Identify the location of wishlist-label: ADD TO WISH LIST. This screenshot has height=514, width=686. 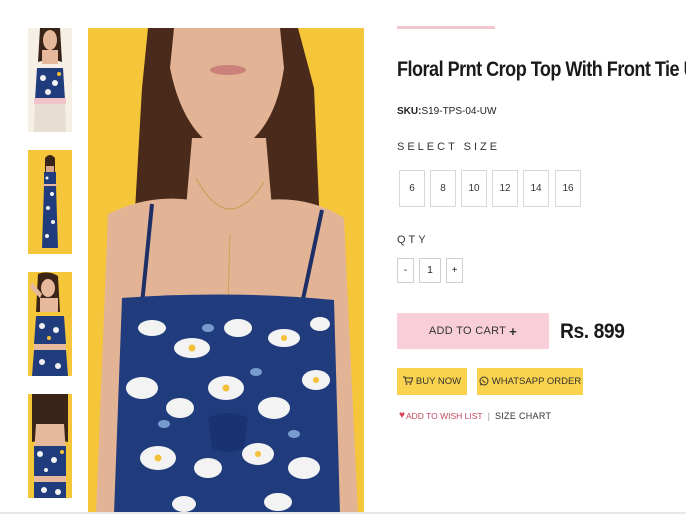
(444, 415).